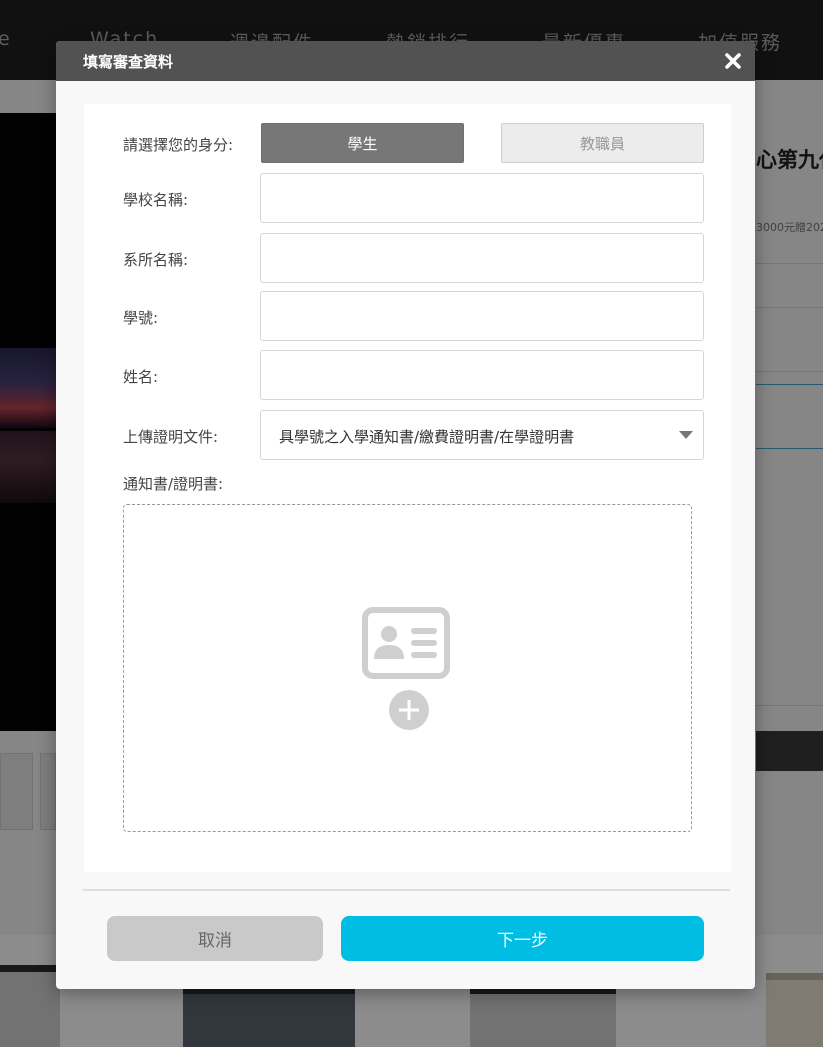 The image size is (823, 1047). Describe the element at coordinates (409, 710) in the screenshot. I see `plus-circle-icon` at that location.